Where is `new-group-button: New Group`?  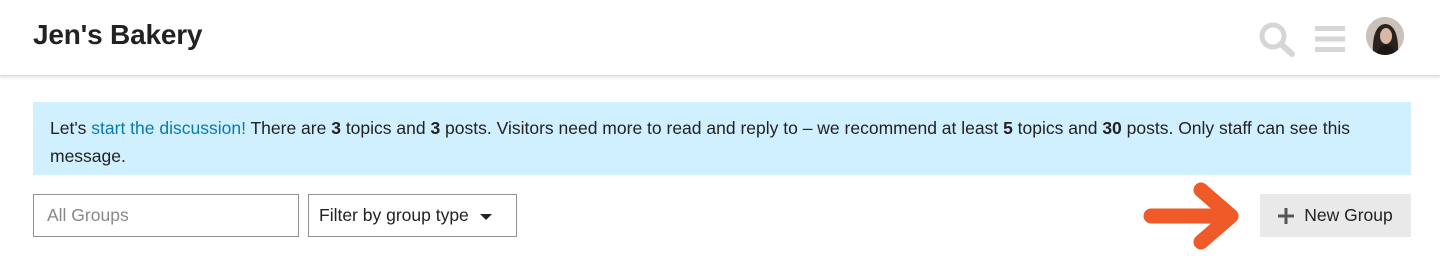 new-group-button: New Group is located at coordinates (1335, 215).